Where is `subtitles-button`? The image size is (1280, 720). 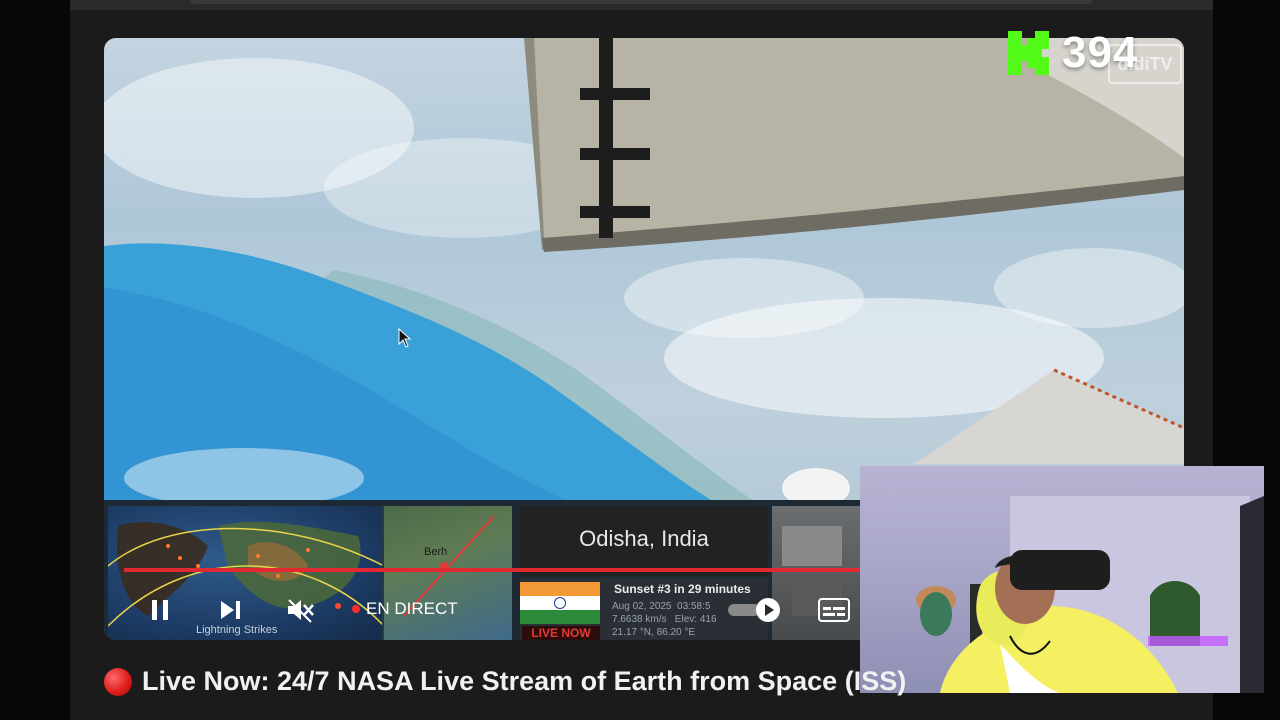 subtitles-button is located at coordinates (834, 610).